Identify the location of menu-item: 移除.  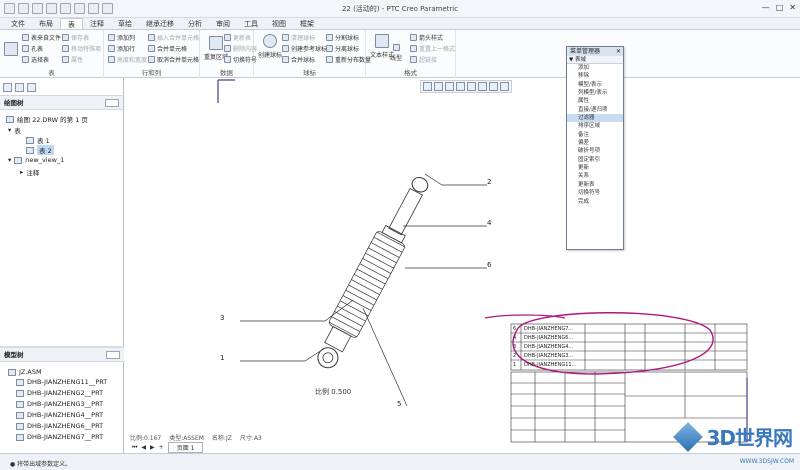
(595, 76).